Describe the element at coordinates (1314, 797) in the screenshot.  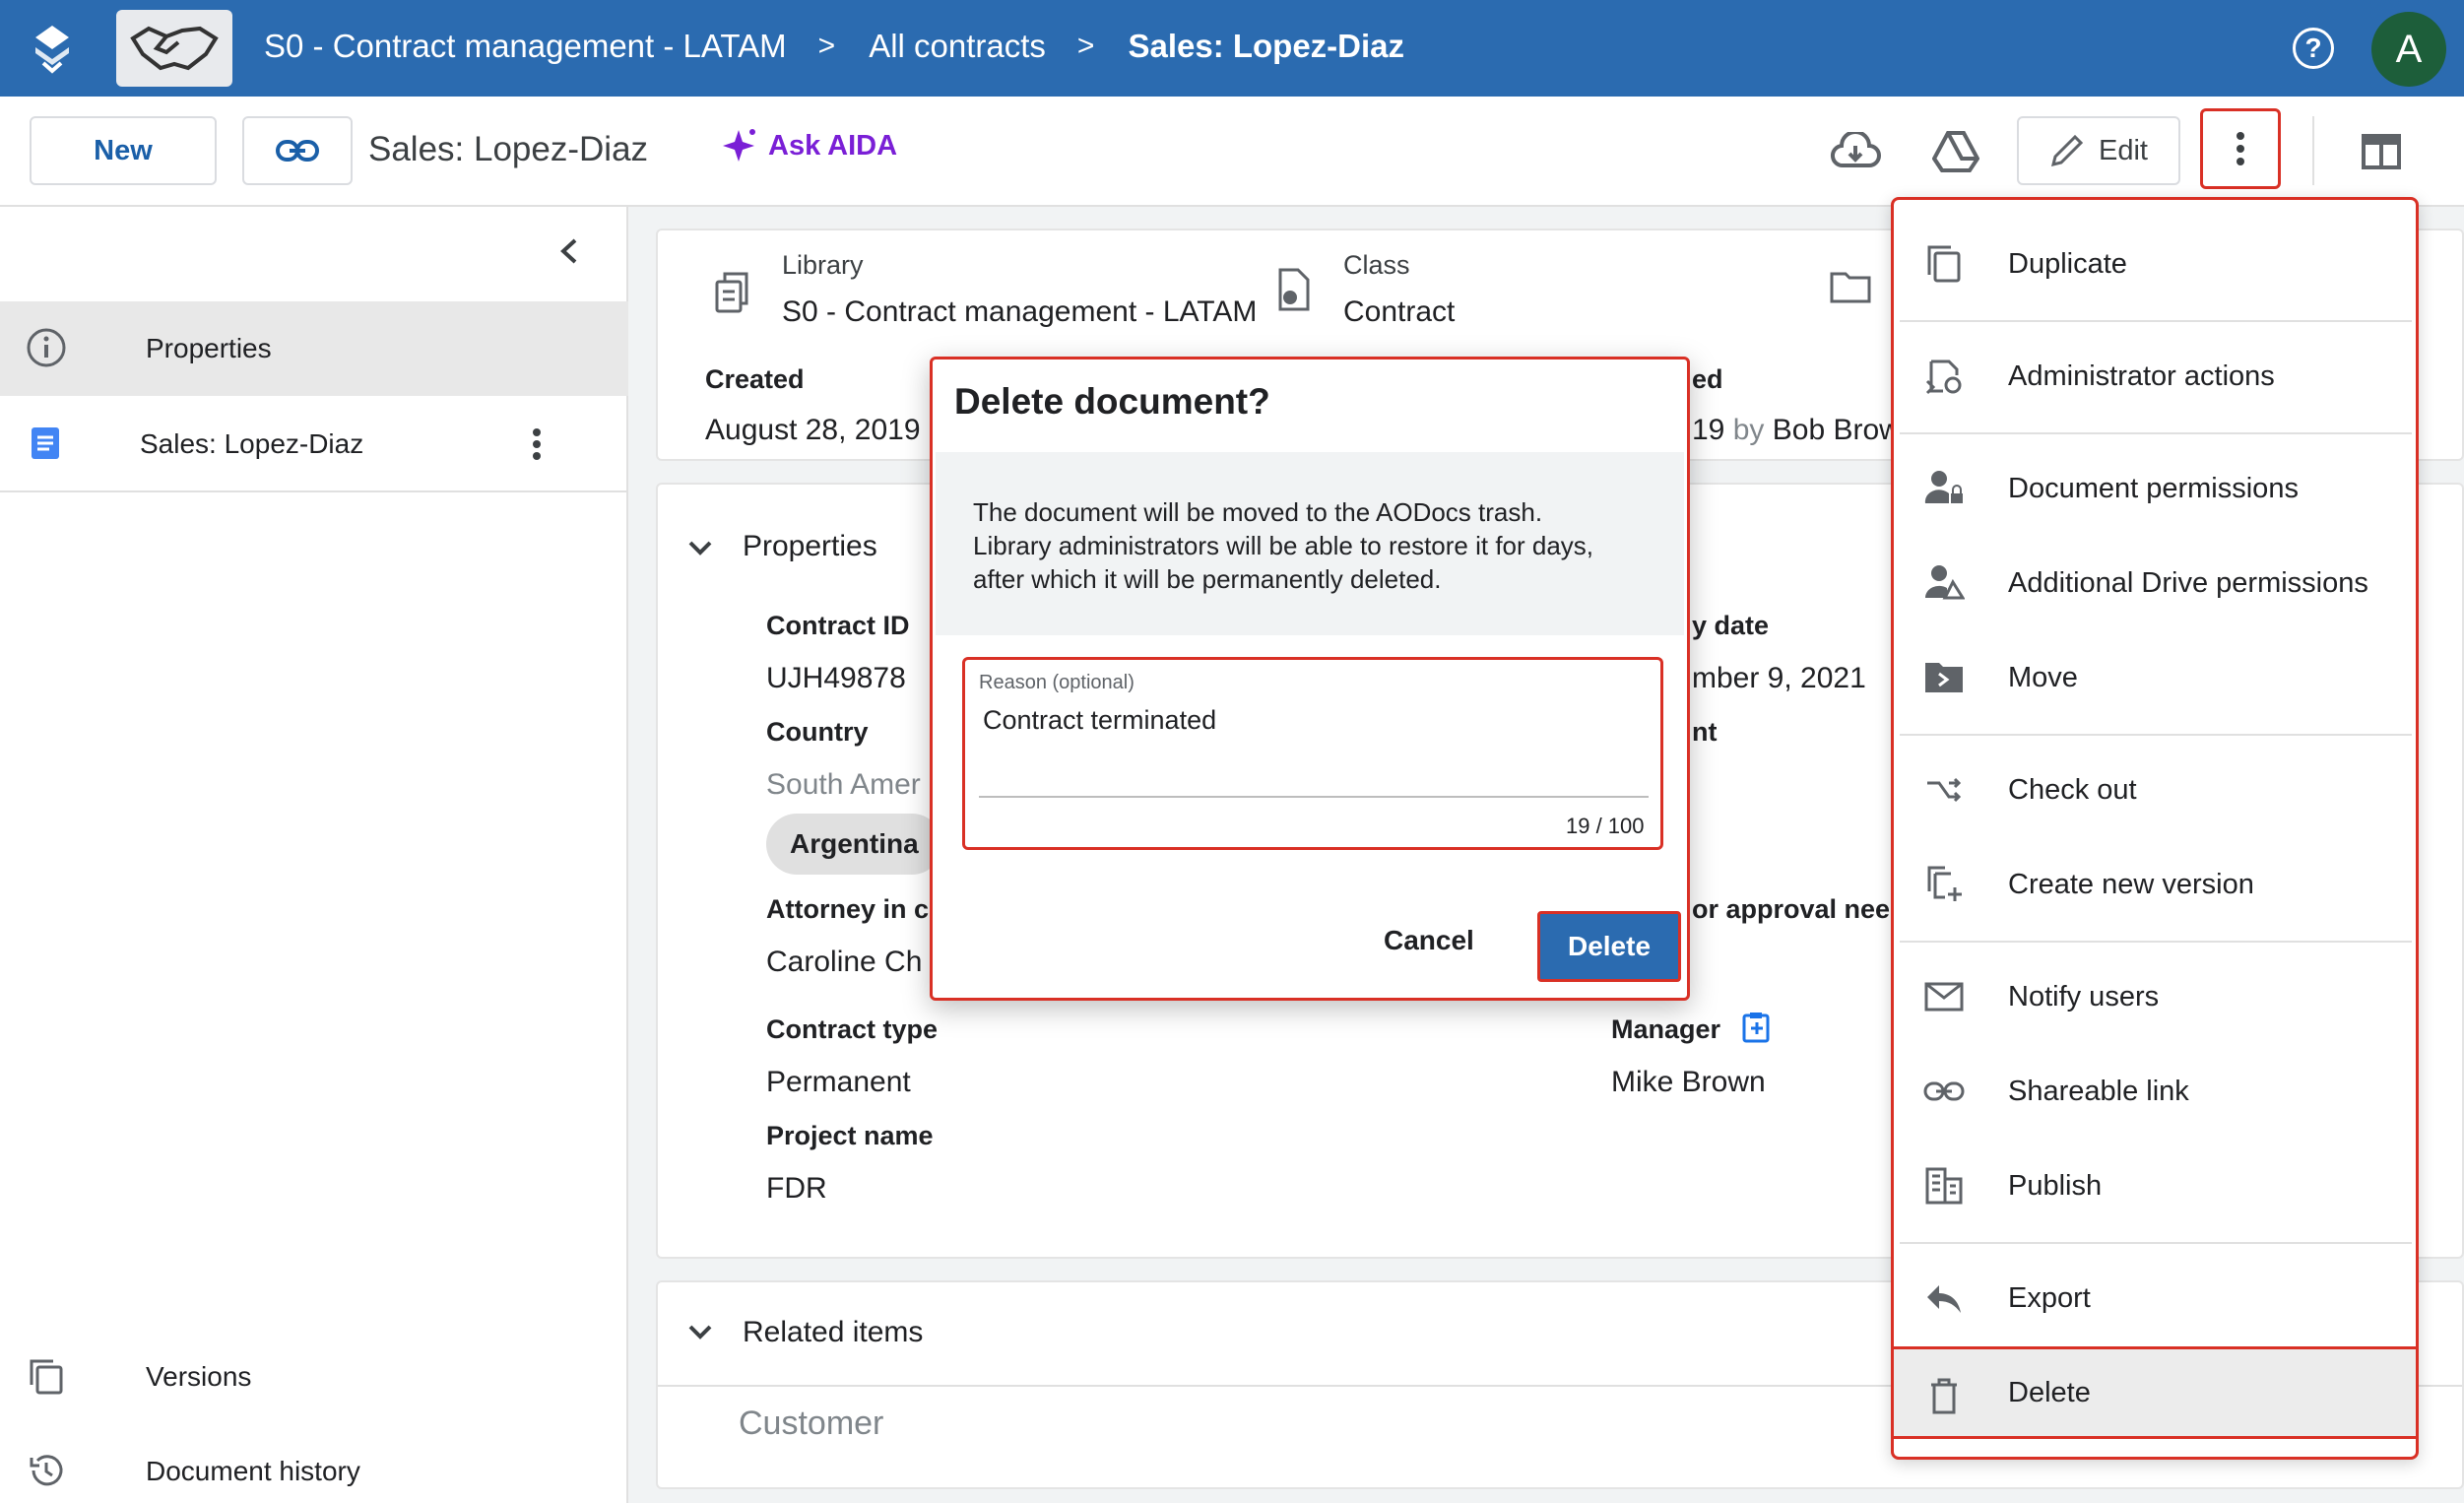
I see `reason-underline` at that location.